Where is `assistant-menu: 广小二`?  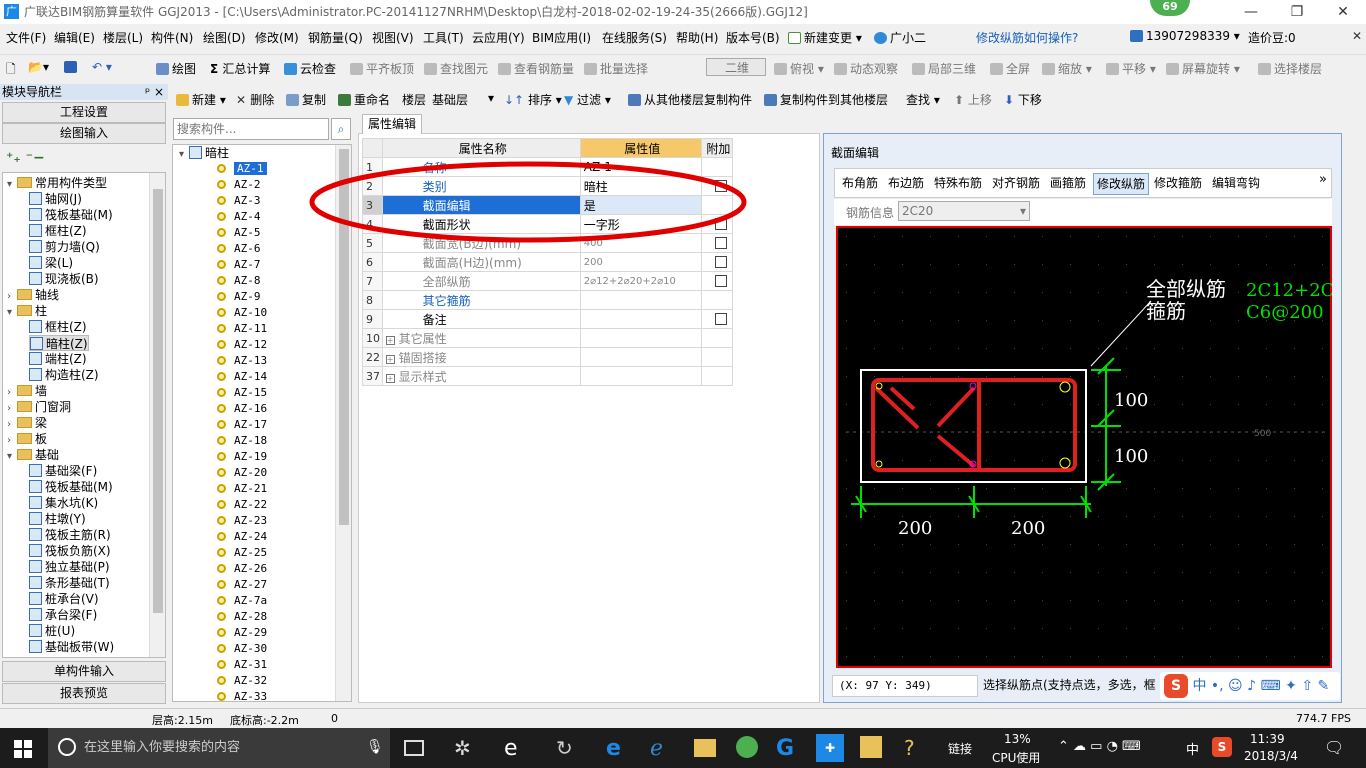
assistant-menu: 广小二 is located at coordinates (900, 37).